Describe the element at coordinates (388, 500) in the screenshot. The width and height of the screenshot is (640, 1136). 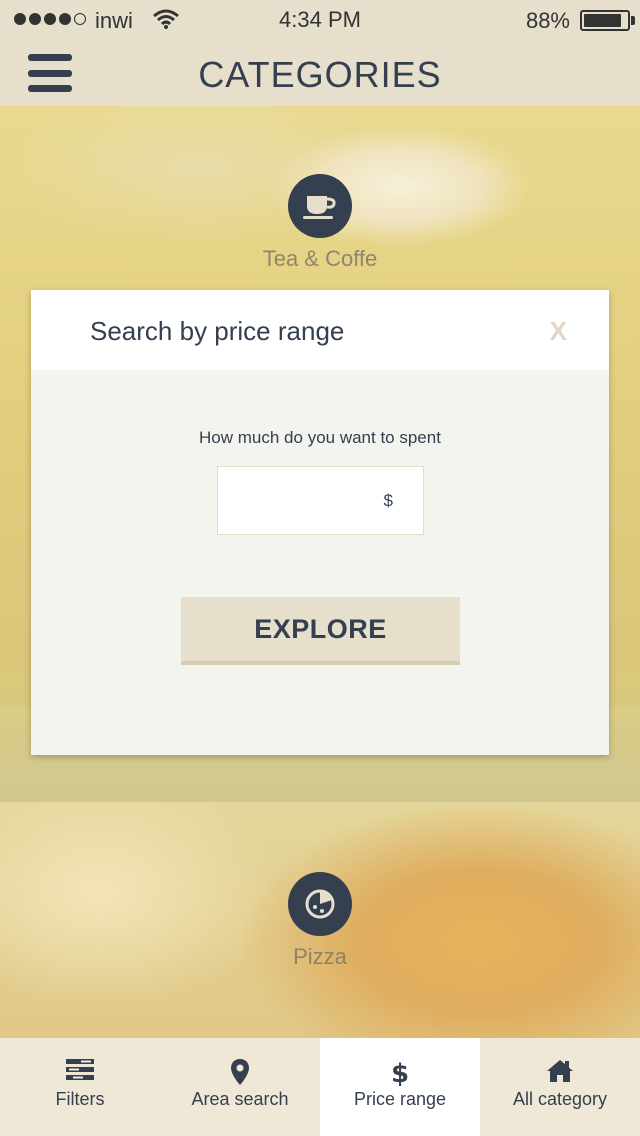
I see `currency-symbol: $` at that location.